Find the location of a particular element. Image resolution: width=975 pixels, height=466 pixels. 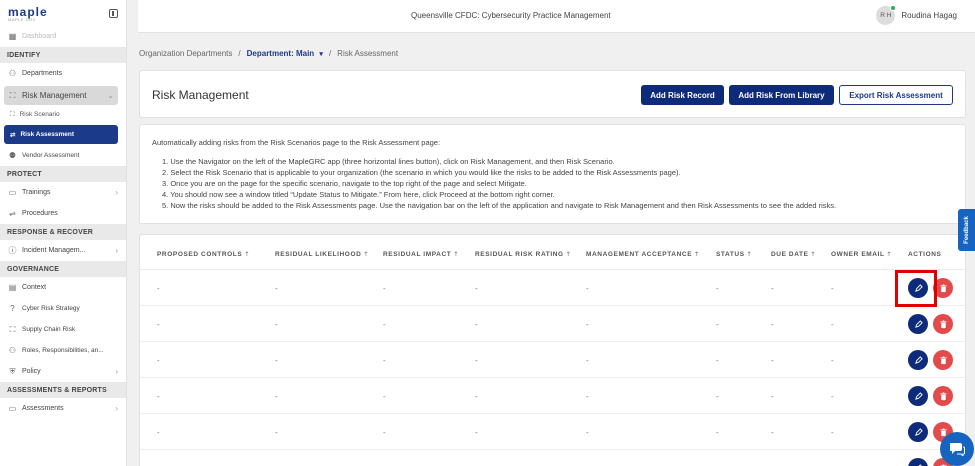

section-governance: GOVERNANCE is located at coordinates (63, 269).